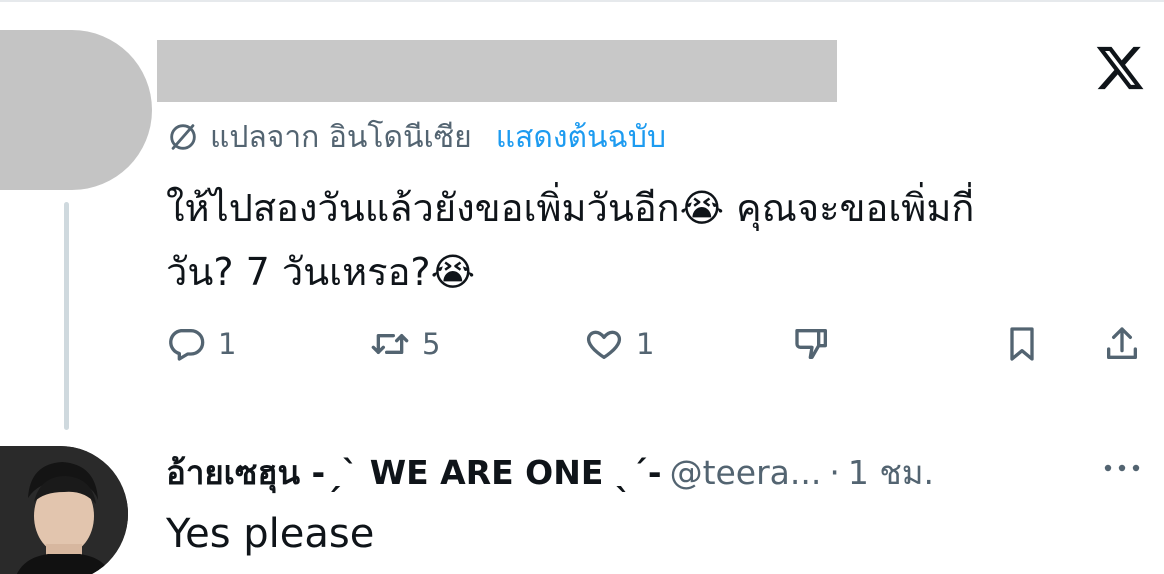  I want to click on reply-count: 1, so click(227, 344).